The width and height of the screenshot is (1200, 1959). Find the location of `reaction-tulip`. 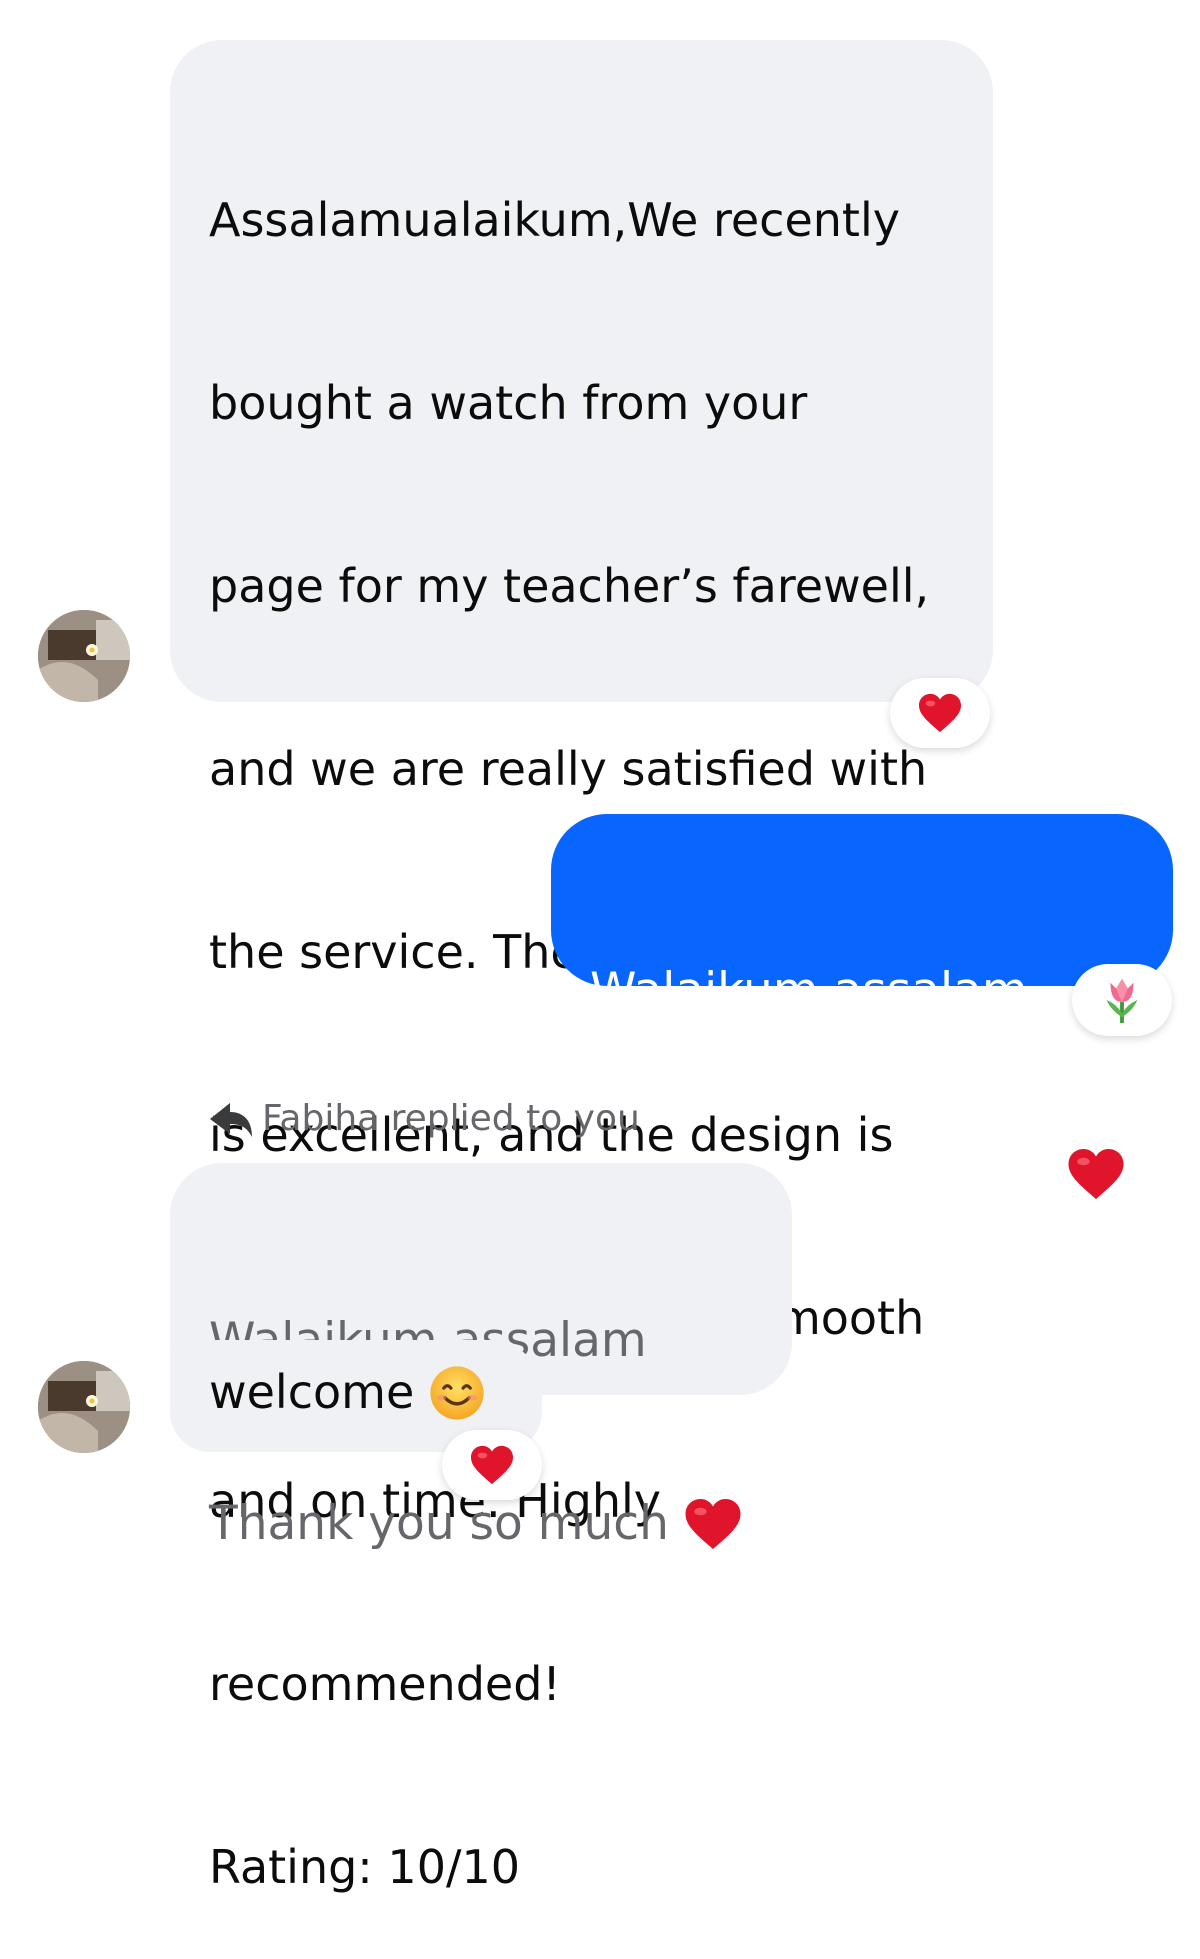

reaction-tulip is located at coordinates (1122, 1000).